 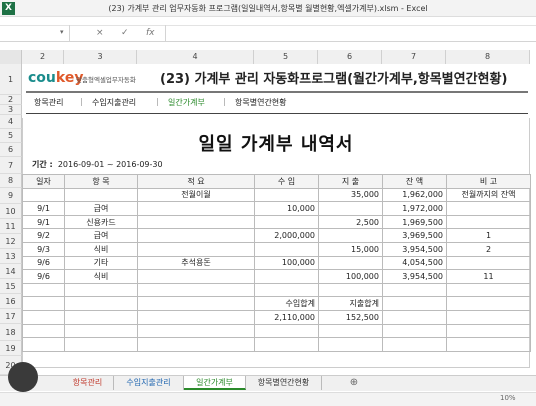 What do you see at coordinates (286, 181) in the screenshot?
I see `header-income: 수 입` at bounding box center [286, 181].